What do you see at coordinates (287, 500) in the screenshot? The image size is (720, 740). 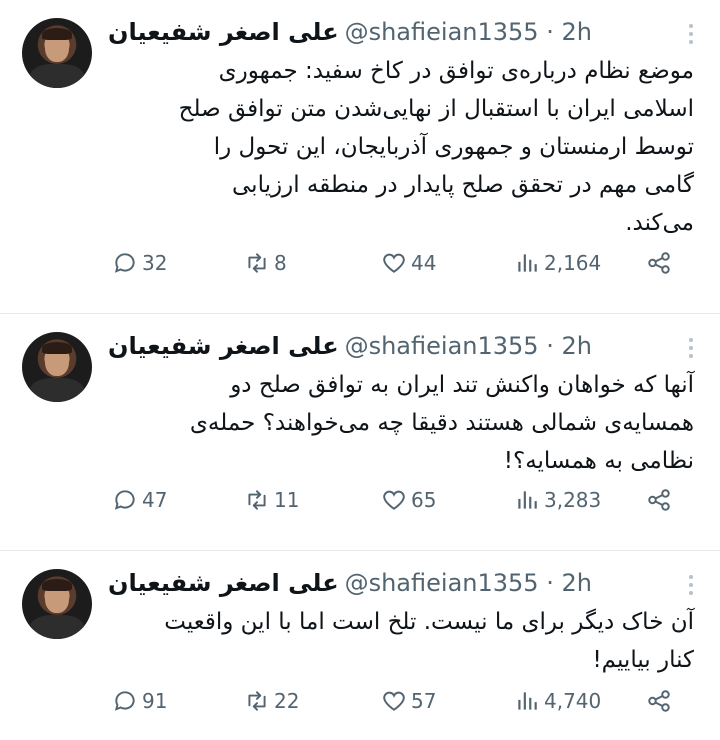 I see `retweet-count: 11` at bounding box center [287, 500].